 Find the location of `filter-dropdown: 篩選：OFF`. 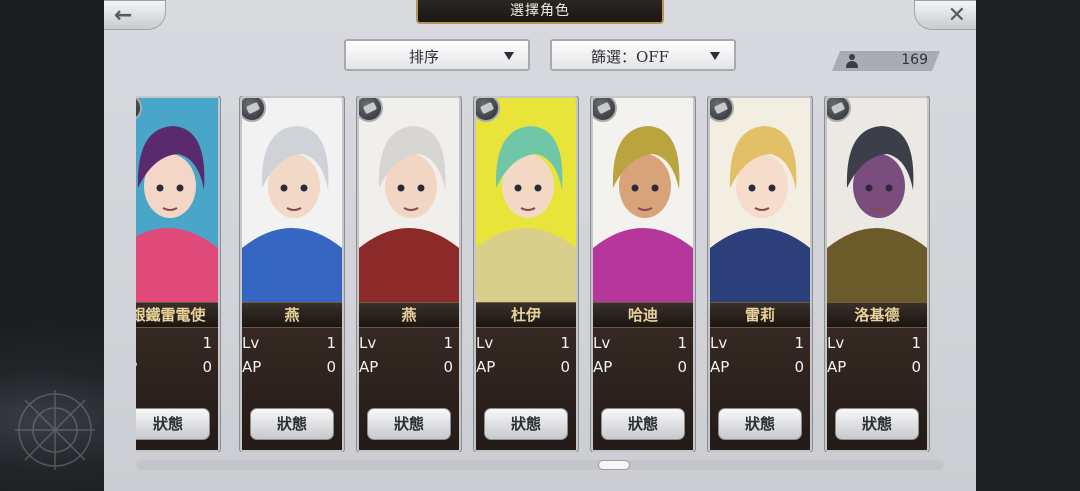

filter-dropdown: 篩選：OFF is located at coordinates (643, 55).